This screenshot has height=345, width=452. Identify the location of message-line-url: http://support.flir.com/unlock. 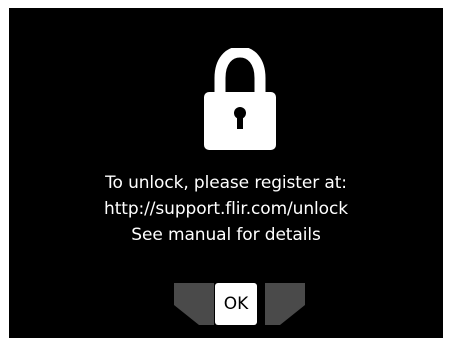
(226, 209).